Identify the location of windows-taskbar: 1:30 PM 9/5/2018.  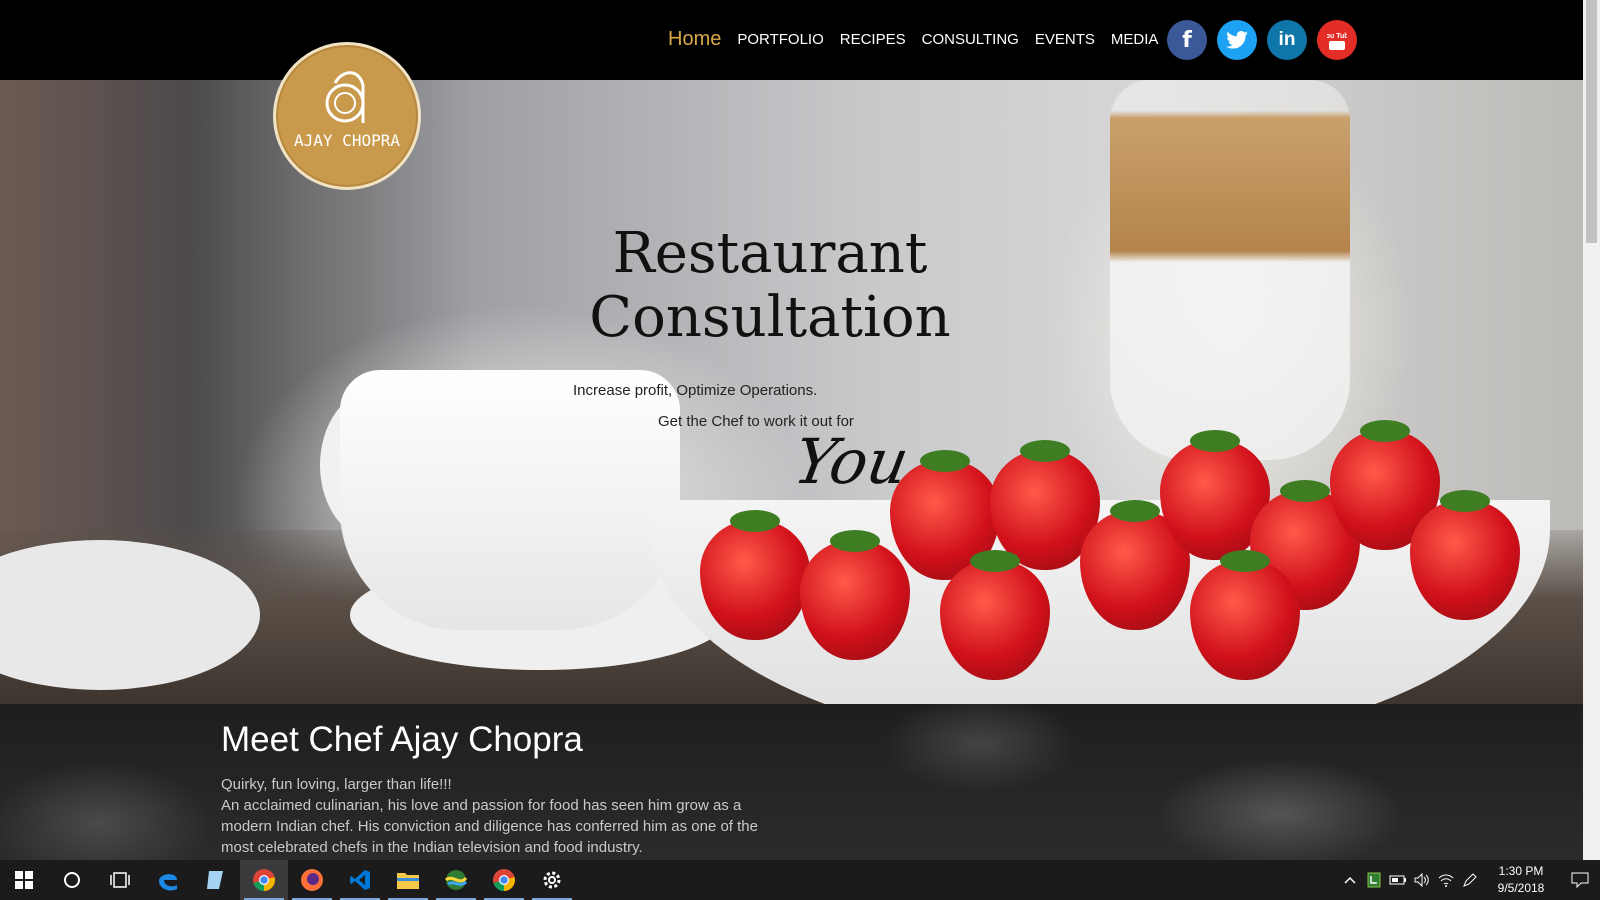
(800, 880).